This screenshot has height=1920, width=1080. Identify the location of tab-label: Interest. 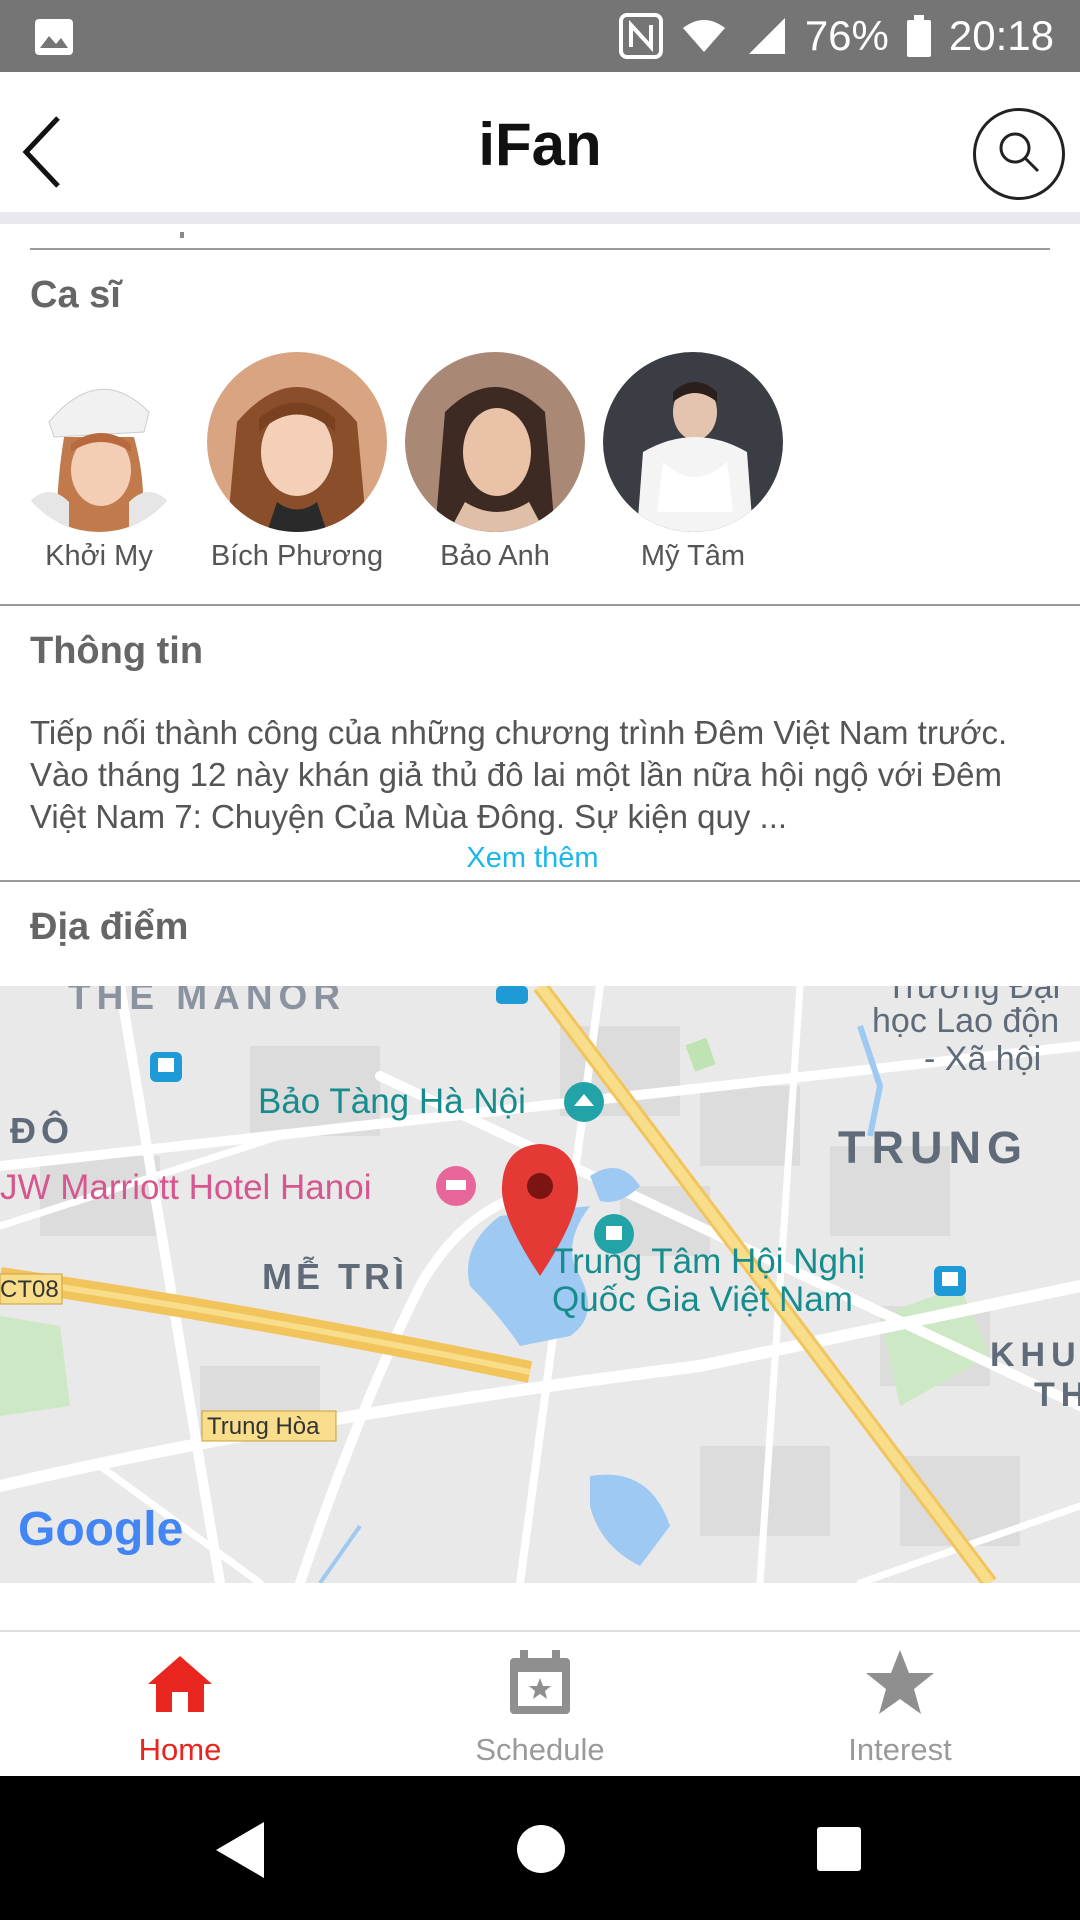
(900, 1749).